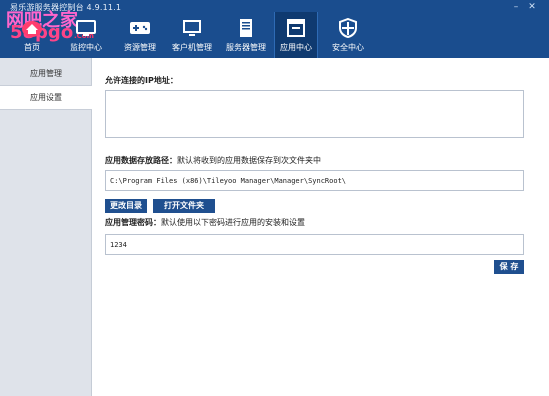  What do you see at coordinates (348, 28) in the screenshot?
I see `shield-icon` at bounding box center [348, 28].